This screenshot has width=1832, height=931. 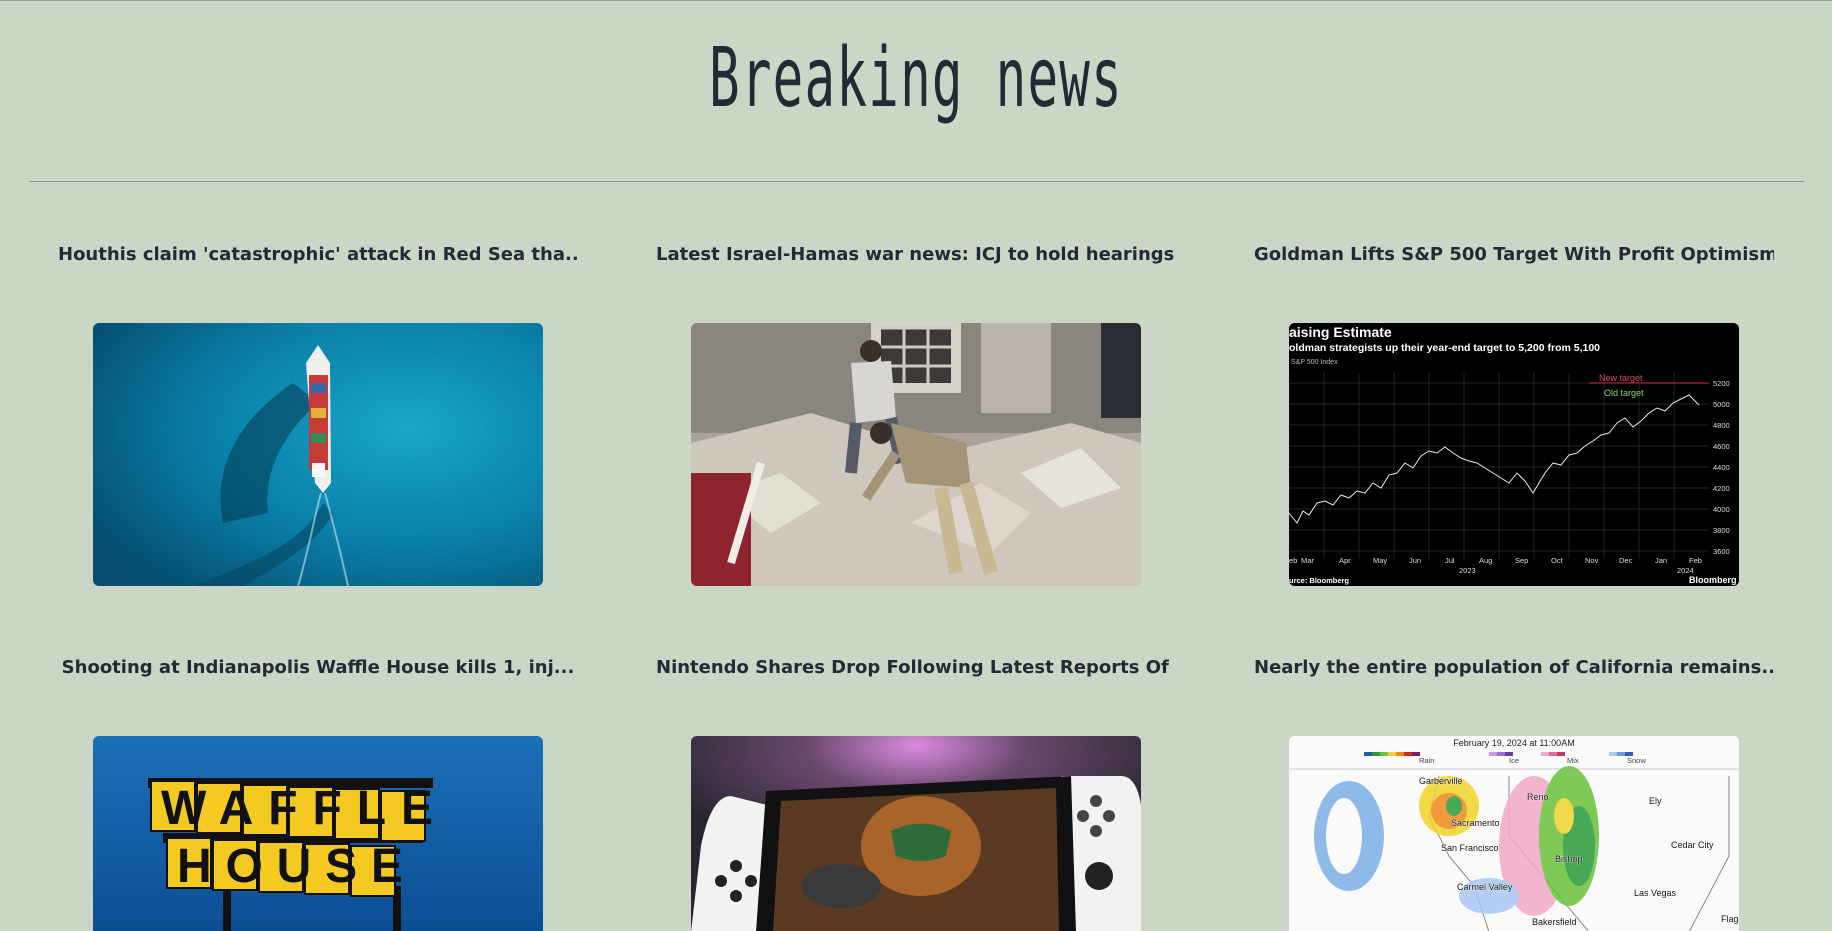 I want to click on svg-text: Garberville, so click(x=1441, y=781).